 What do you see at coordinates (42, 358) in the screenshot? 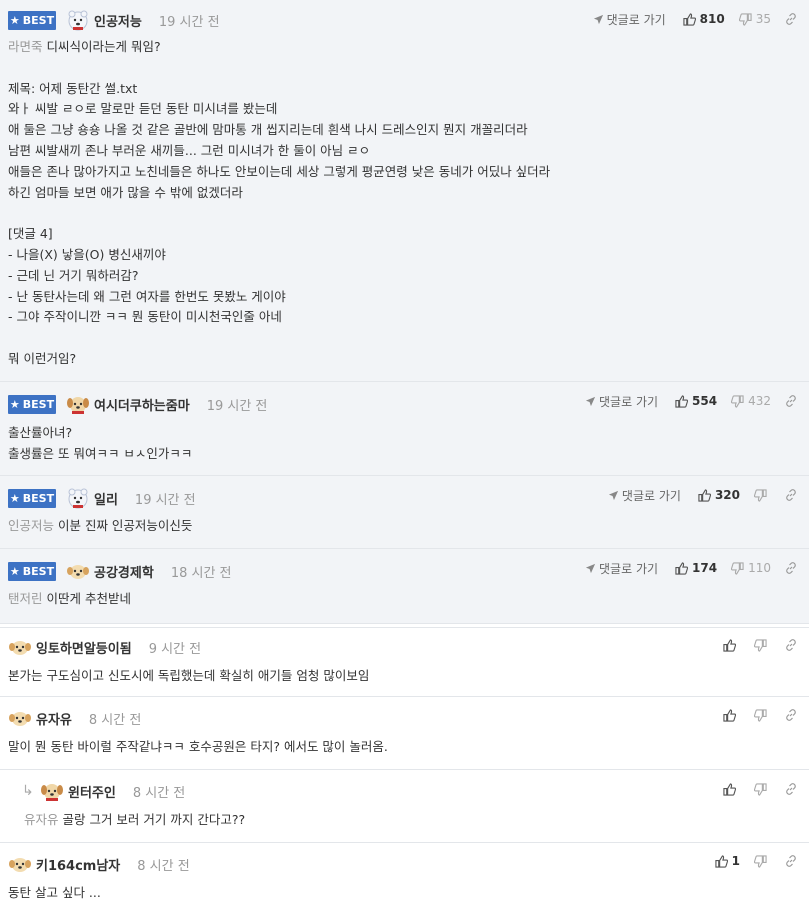
I see `comment-line: 뭐 이런거임?` at bounding box center [42, 358].